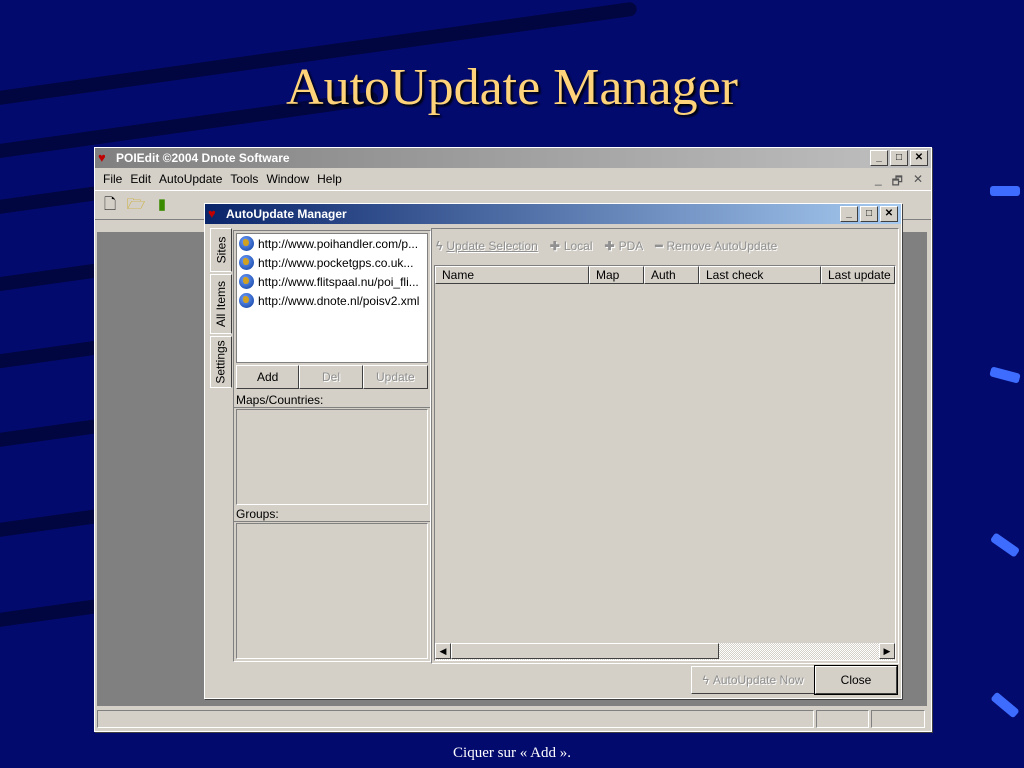 The height and width of the screenshot is (768, 1024). I want to click on close-button: Close, so click(856, 680).